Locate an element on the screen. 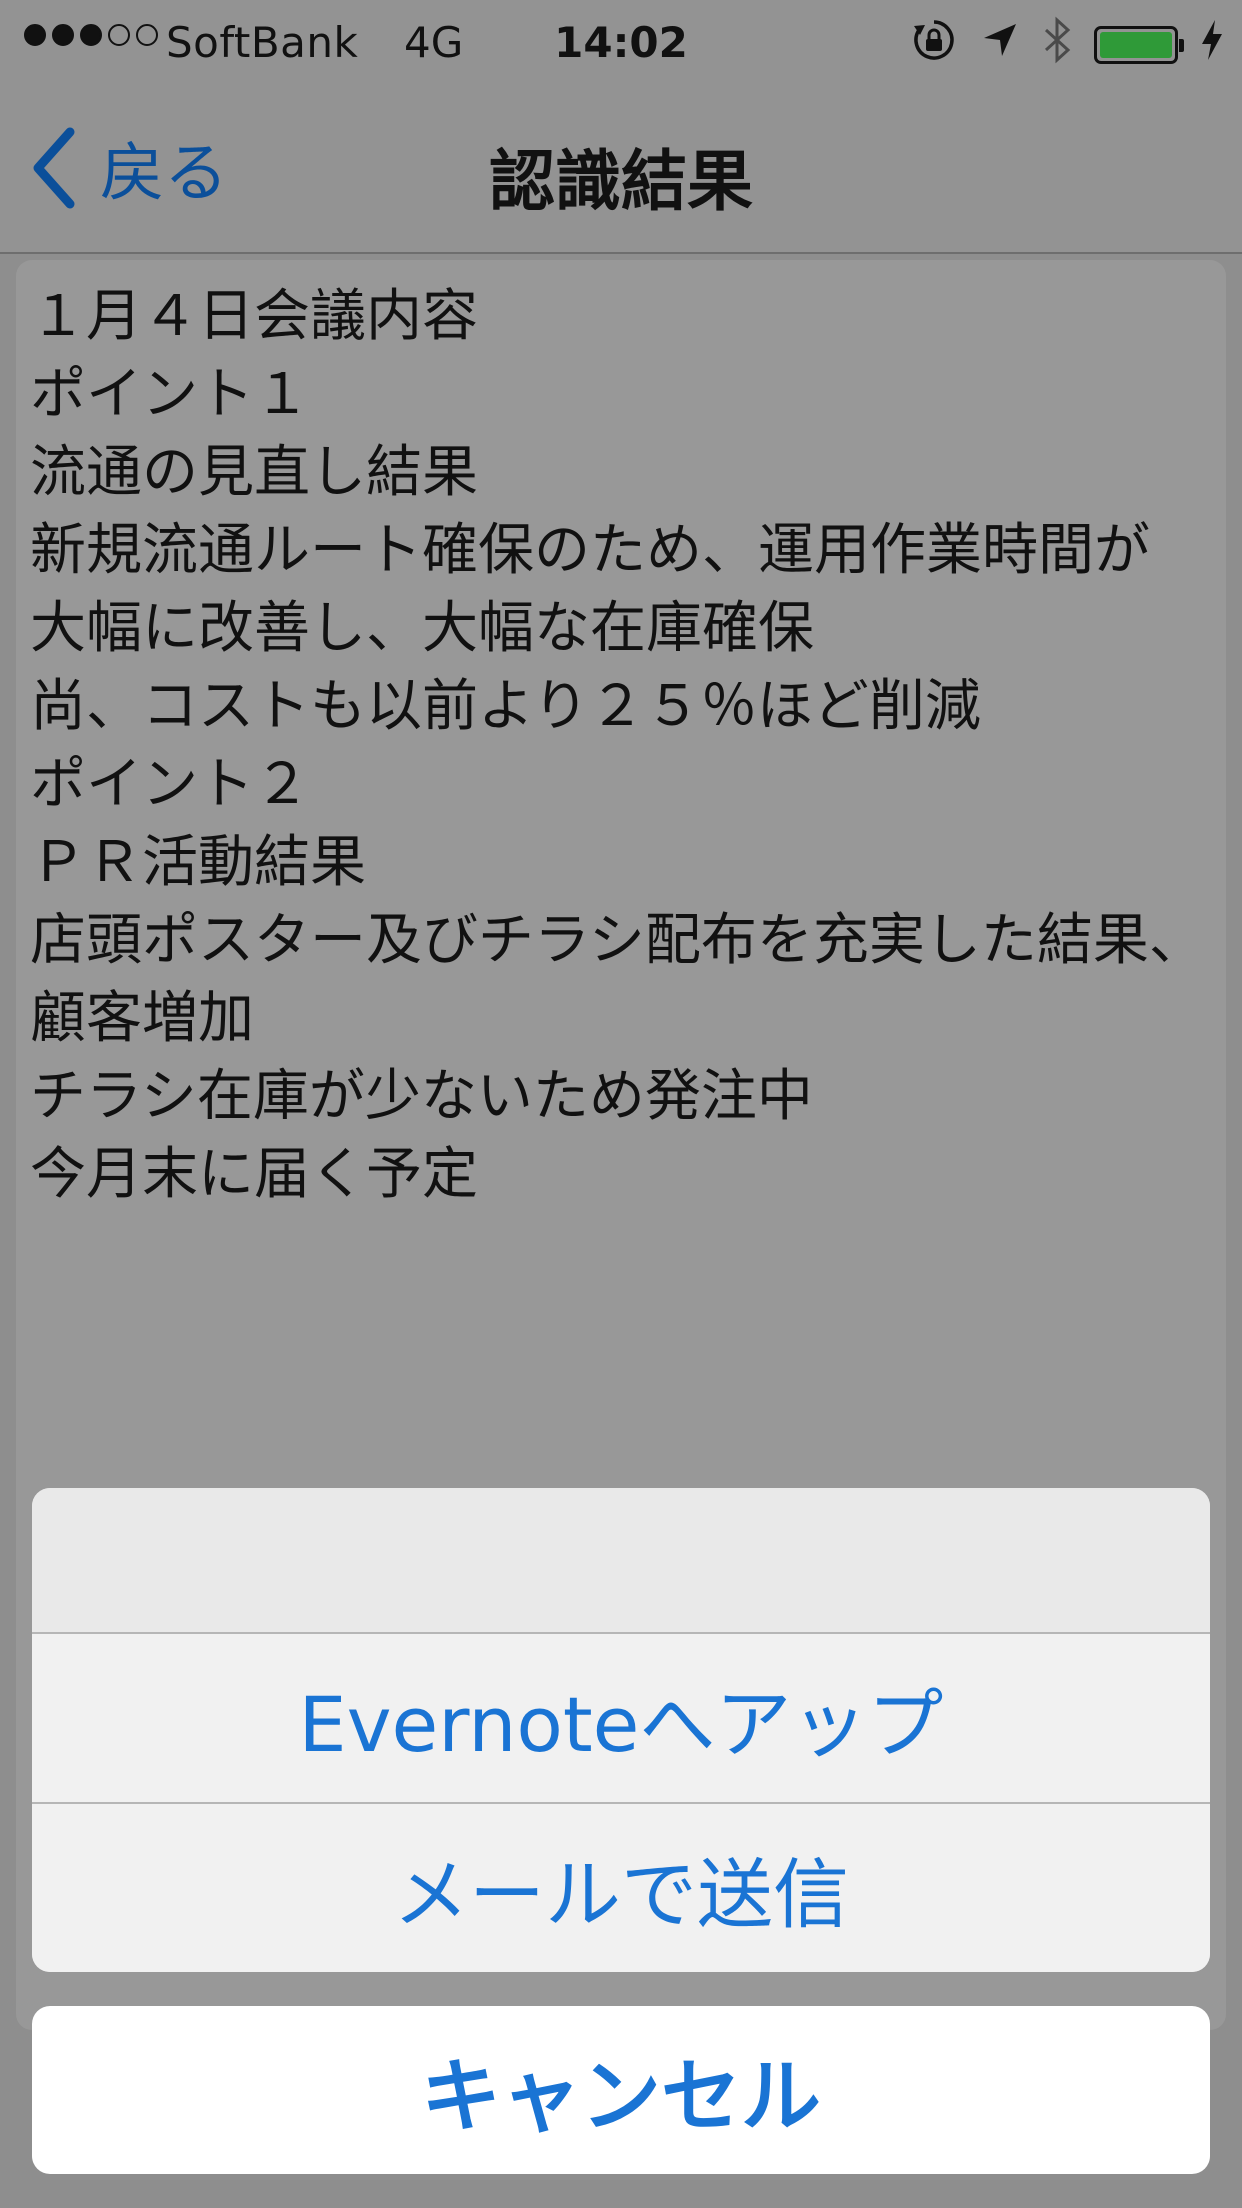 The image size is (1242, 2208). battery-fill is located at coordinates (1136, 45).